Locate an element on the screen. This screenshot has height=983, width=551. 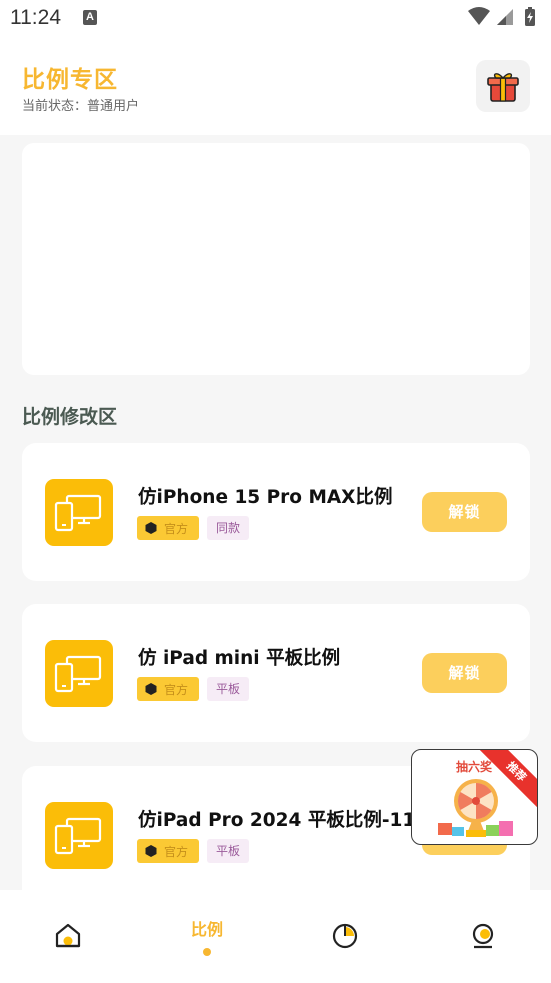
bottom-nav: 比例 is located at coordinates (275, 936).